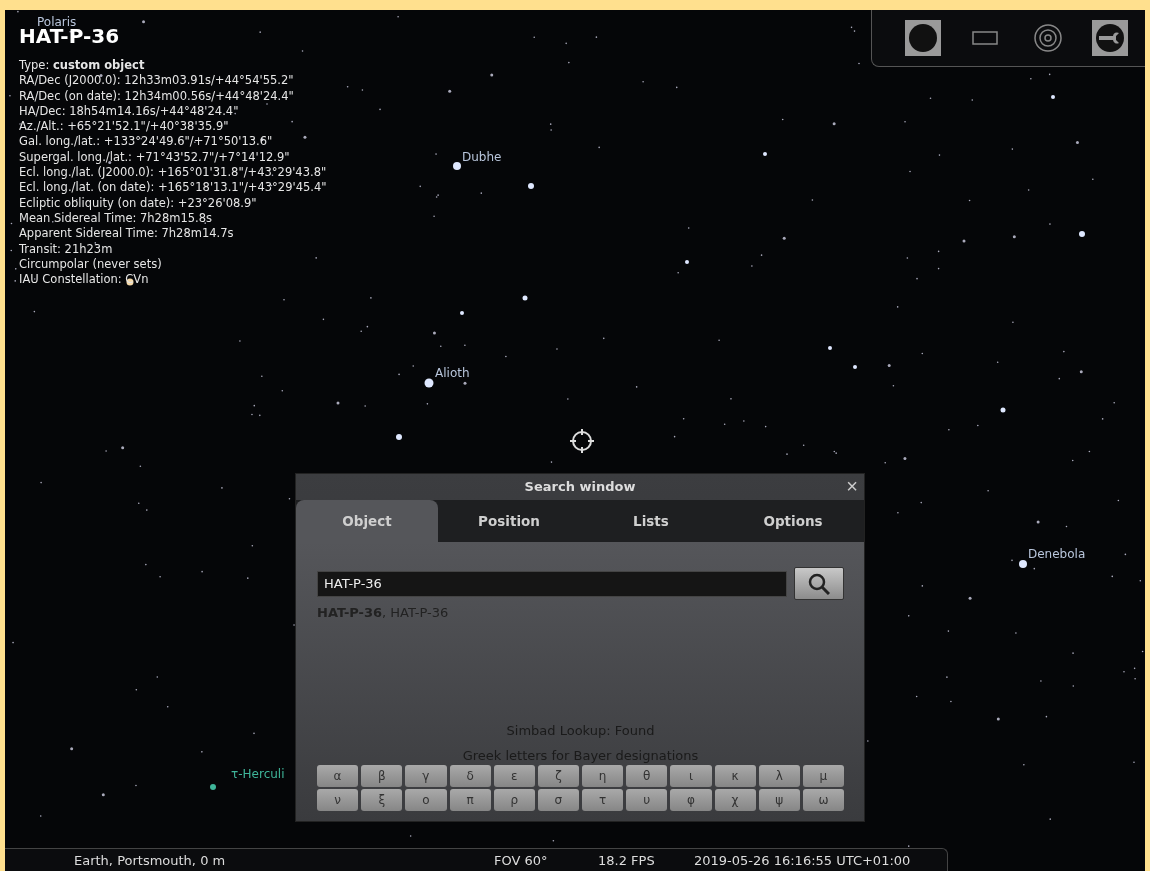 Image resolution: width=1150 pixels, height=871 pixels. What do you see at coordinates (258, 774) in the screenshot?
I see `star-label: τ-Herculi` at bounding box center [258, 774].